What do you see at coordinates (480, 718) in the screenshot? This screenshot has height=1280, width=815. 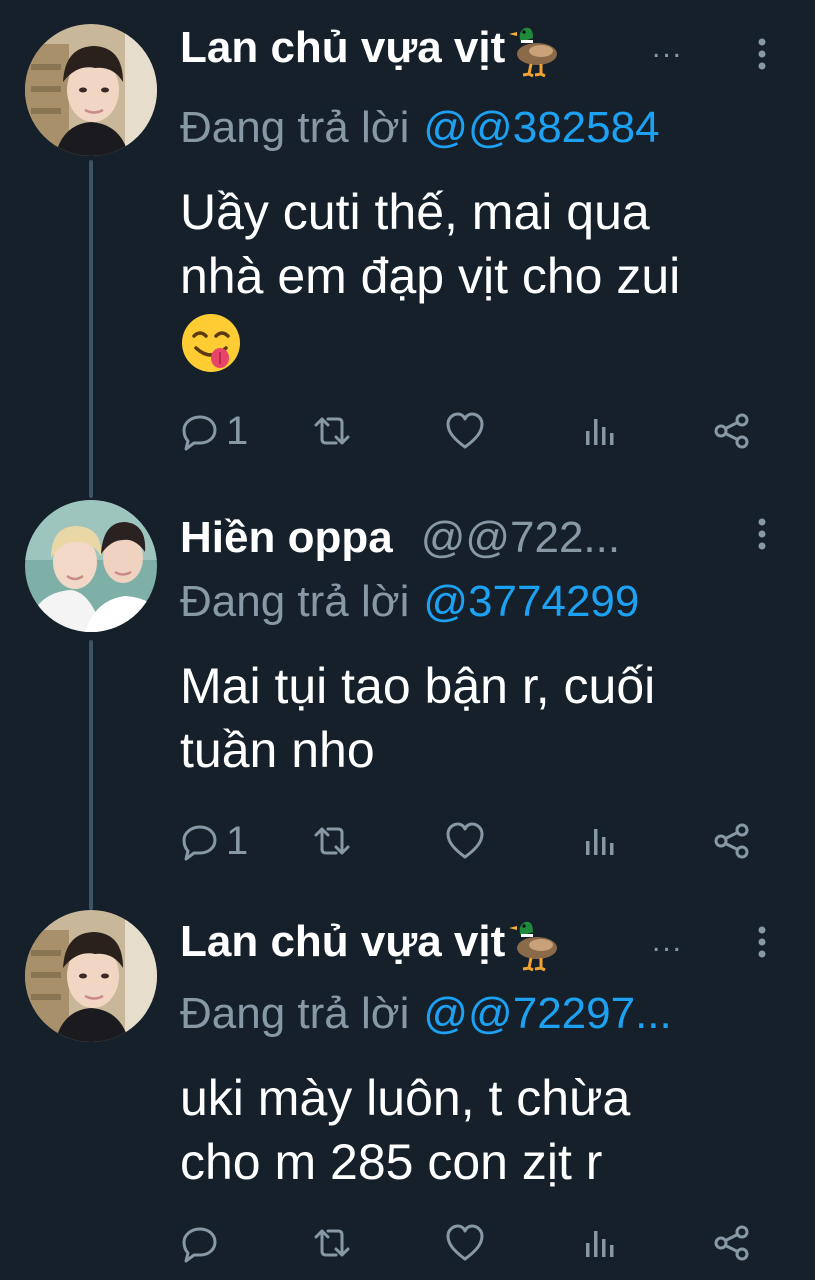 I see `tweet-text: Mai tụi tao bận r, cuối tuần nho` at bounding box center [480, 718].